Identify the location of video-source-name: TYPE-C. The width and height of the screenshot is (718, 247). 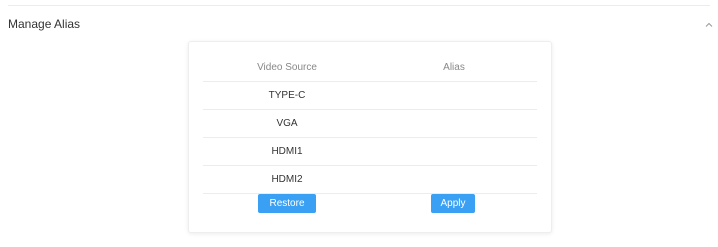
(287, 95).